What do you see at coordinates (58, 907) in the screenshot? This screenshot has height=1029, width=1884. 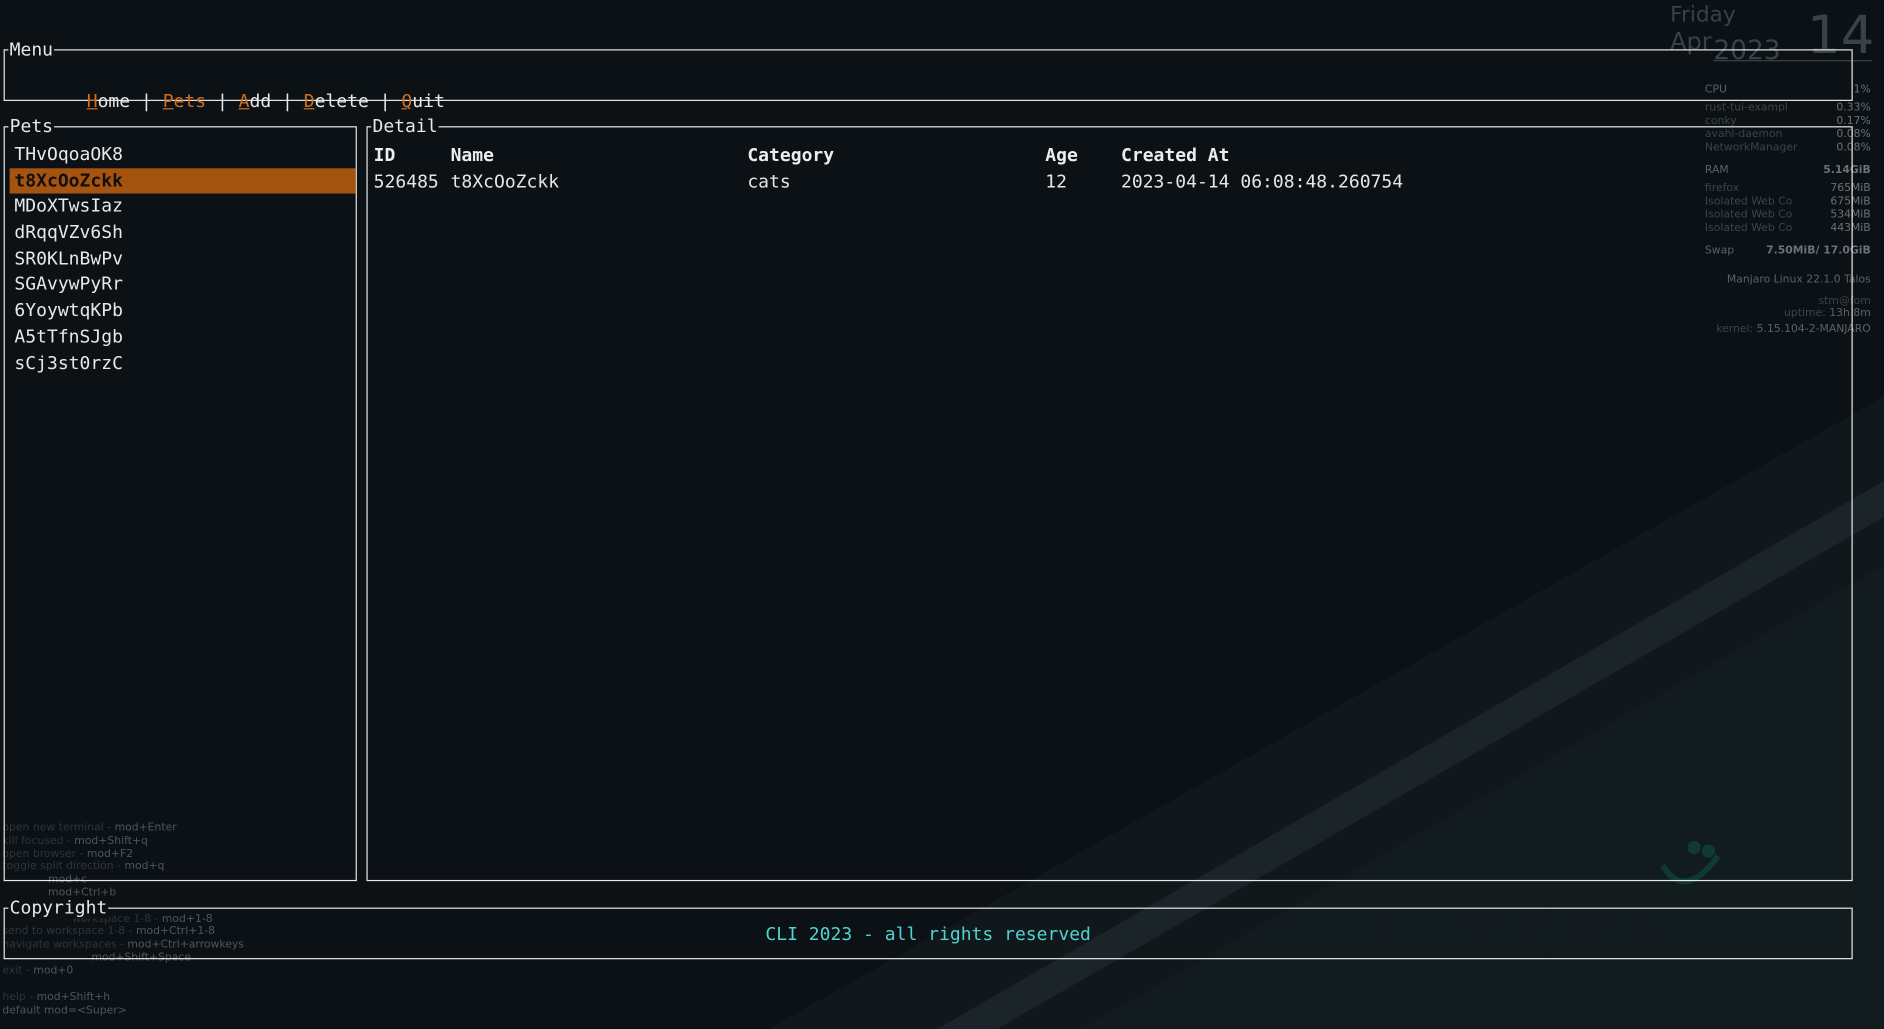 I see `copyright-panel-title: Copyright` at bounding box center [58, 907].